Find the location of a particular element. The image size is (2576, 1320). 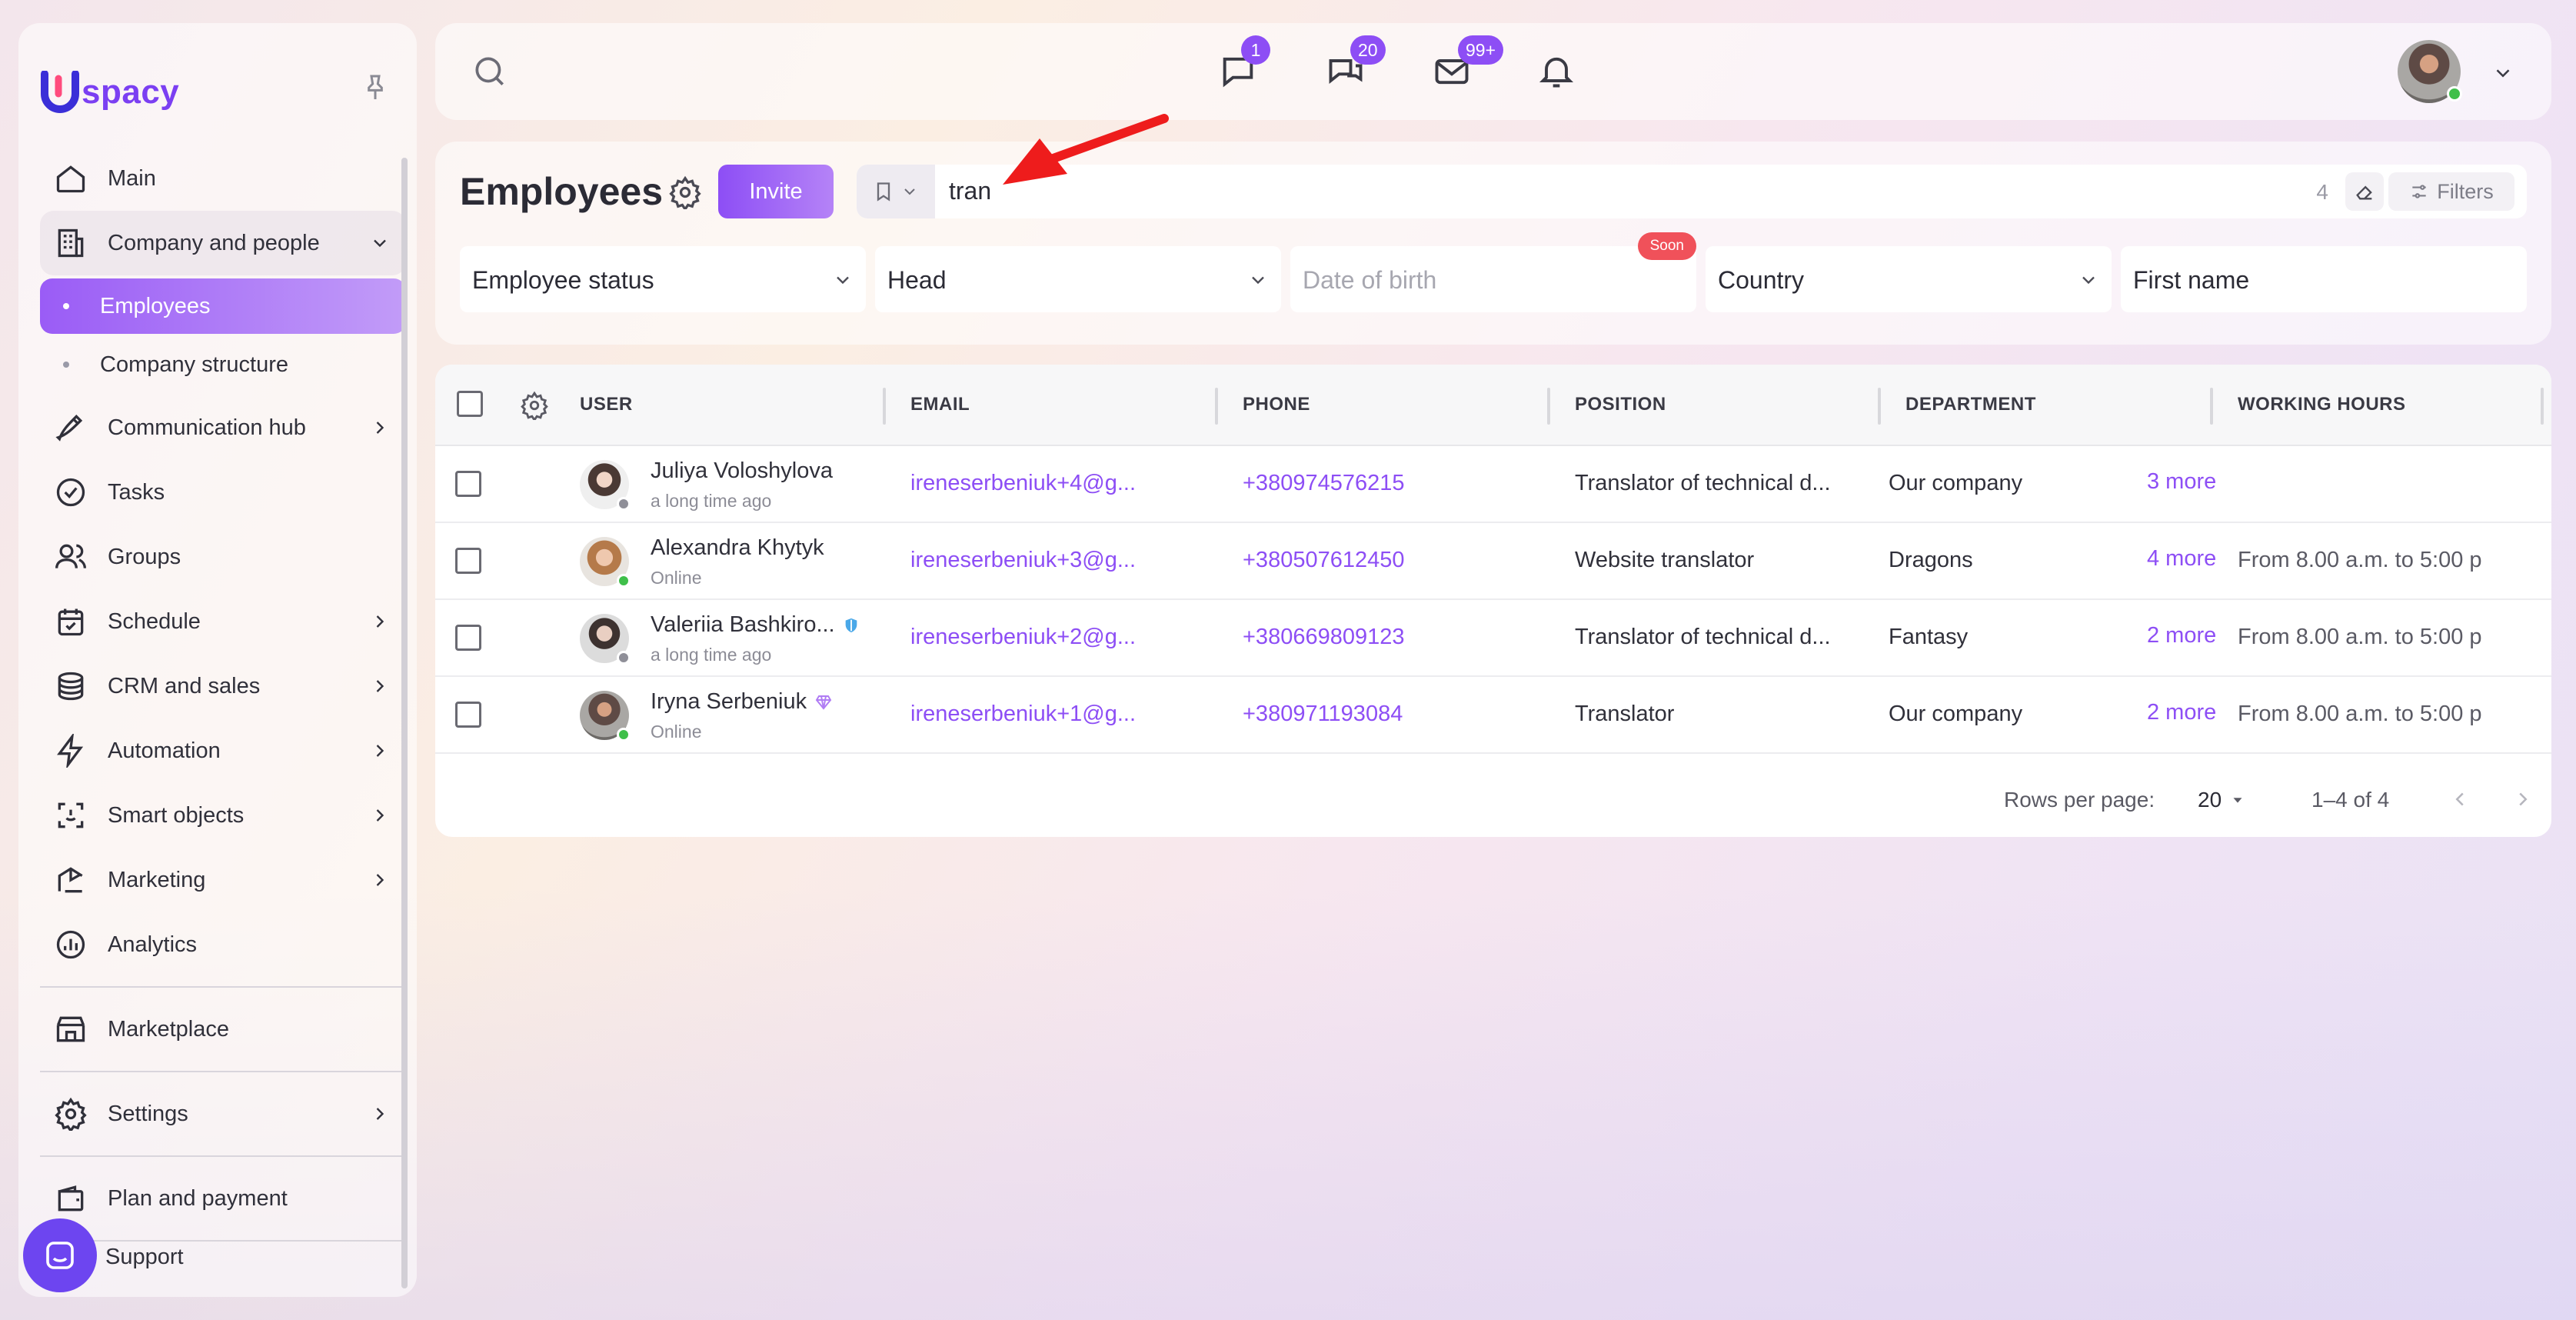

sidebar-item-main: Main is located at coordinates (223, 179).